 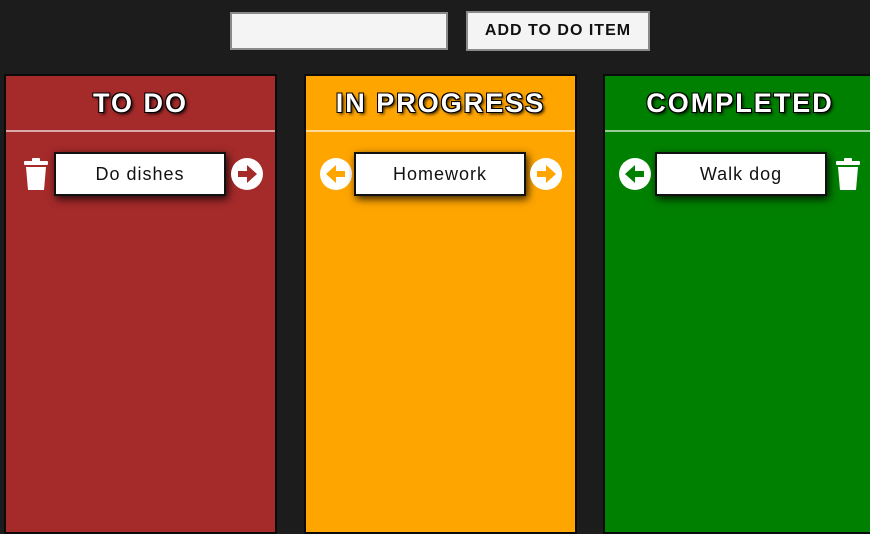 I want to click on column-title: TO DO, so click(x=140, y=103).